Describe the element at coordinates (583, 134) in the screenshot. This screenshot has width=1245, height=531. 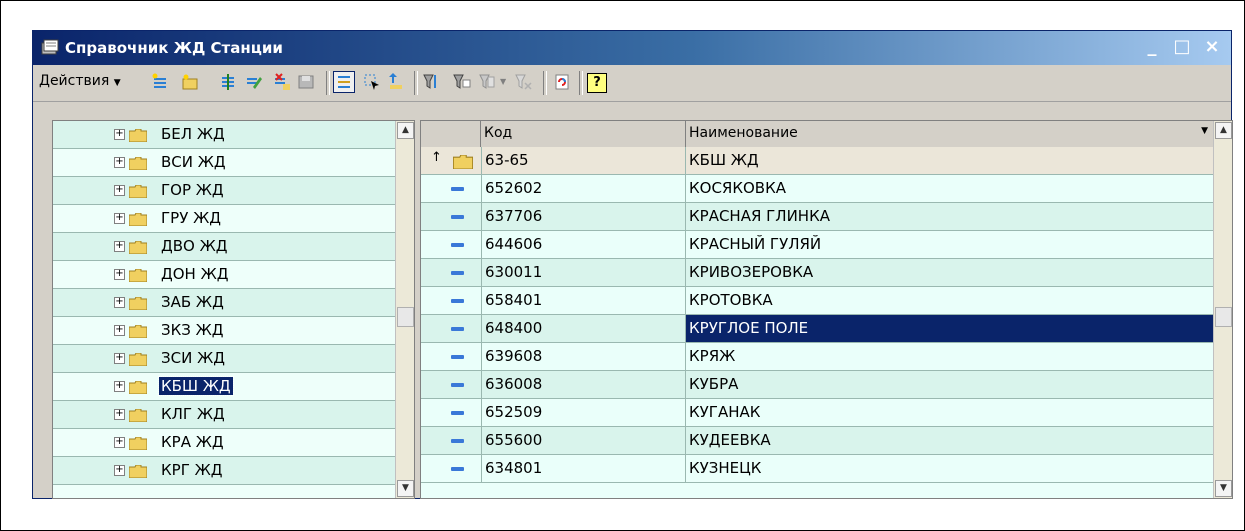
I see `code-column-header: Код` at that location.